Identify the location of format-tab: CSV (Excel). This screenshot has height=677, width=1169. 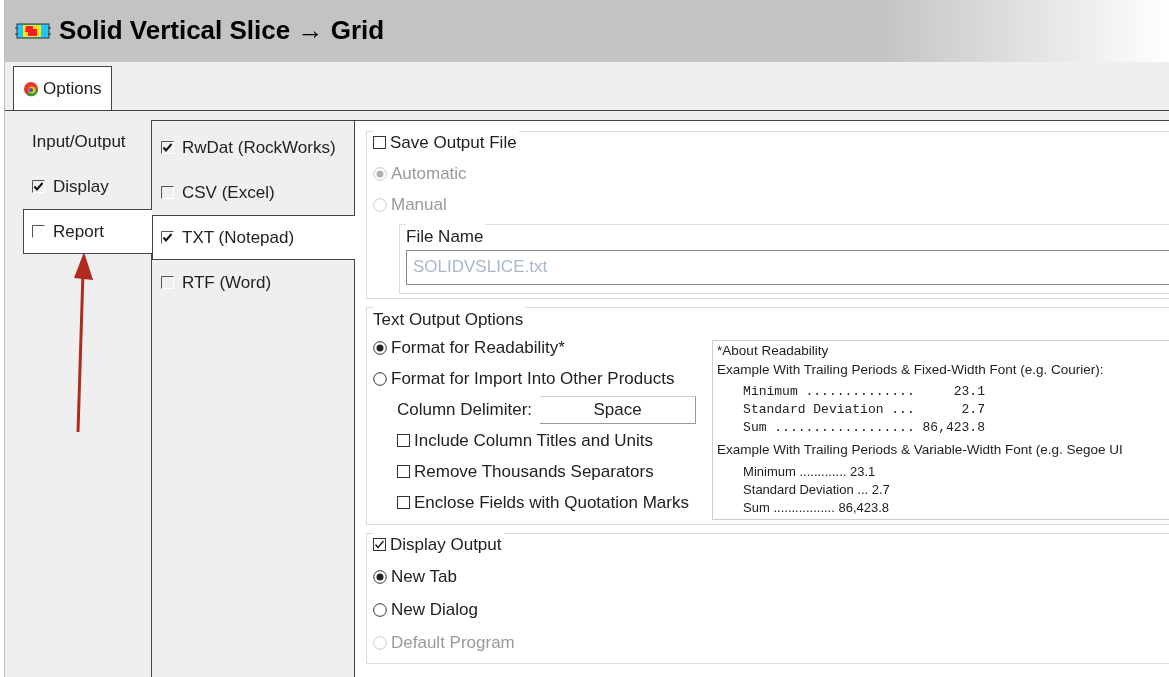
(253, 192).